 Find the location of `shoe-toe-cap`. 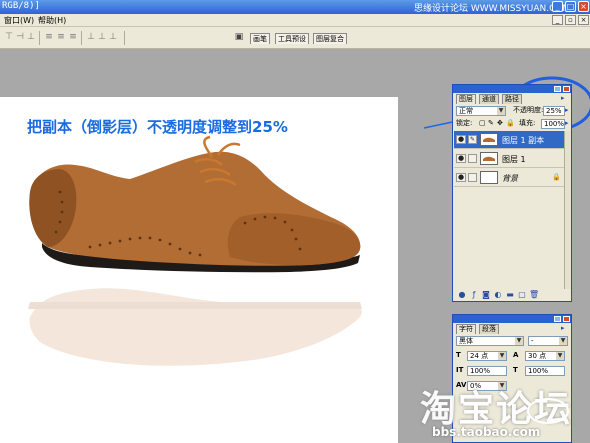

shoe-toe-cap is located at coordinates (294, 239).